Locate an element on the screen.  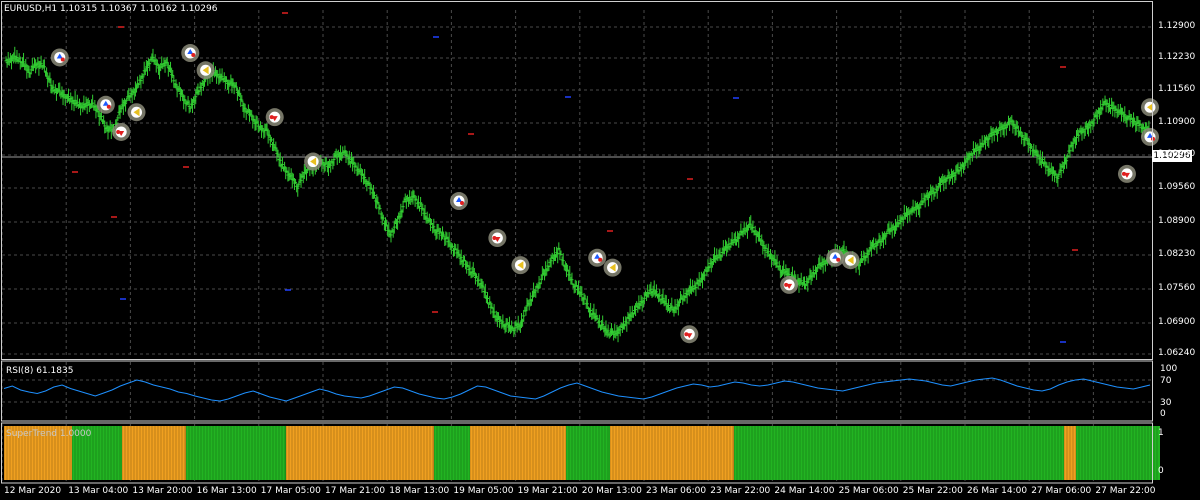
time-axis-tick: 19 Mar 21:00 is located at coordinates (547, 491).